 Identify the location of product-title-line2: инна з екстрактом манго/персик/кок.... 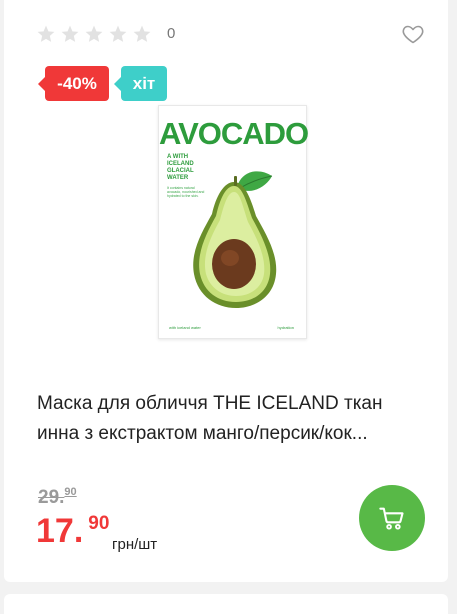
(202, 433).